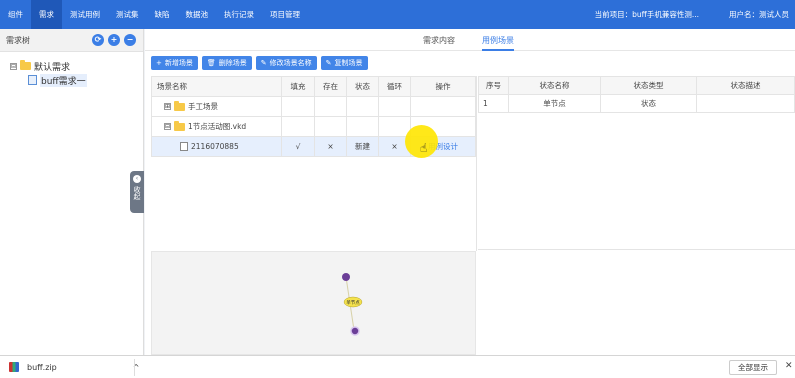  I want to click on nav-item-requirements: 需求, so click(46, 14).